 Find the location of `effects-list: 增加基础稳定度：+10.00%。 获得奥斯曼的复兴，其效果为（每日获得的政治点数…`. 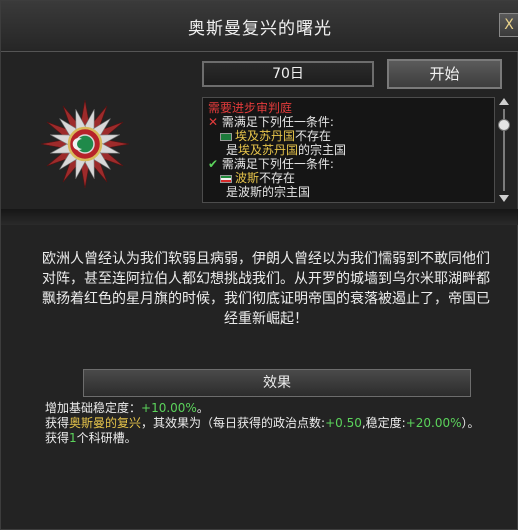

effects-list: 增加基础稳定度：+10.00%。 获得奥斯曼的复兴，其效果为（每日获得的政治点数… is located at coordinates (265, 423).